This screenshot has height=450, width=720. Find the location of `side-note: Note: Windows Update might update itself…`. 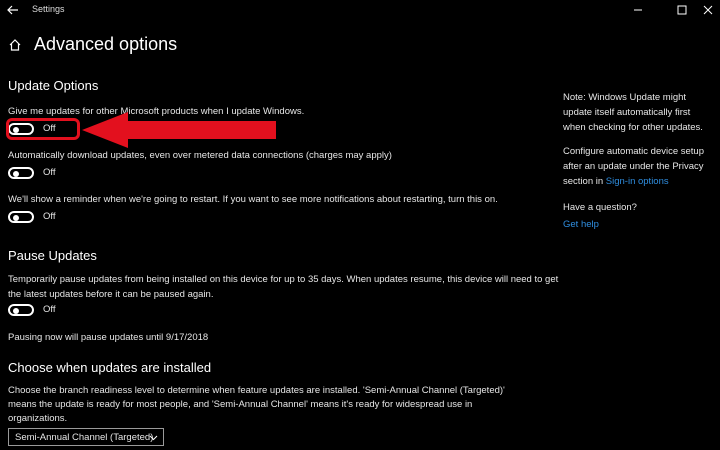

side-note: Note: Windows Update might update itself… is located at coordinates (638, 112).